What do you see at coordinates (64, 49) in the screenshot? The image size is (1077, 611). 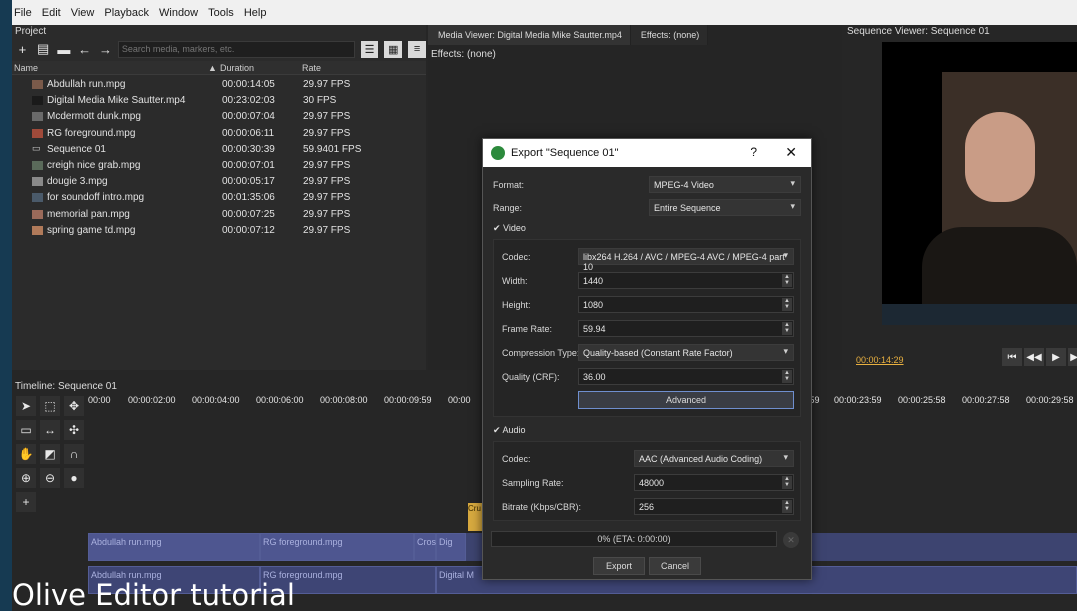 I see `folder-icon: ▬` at bounding box center [64, 49].